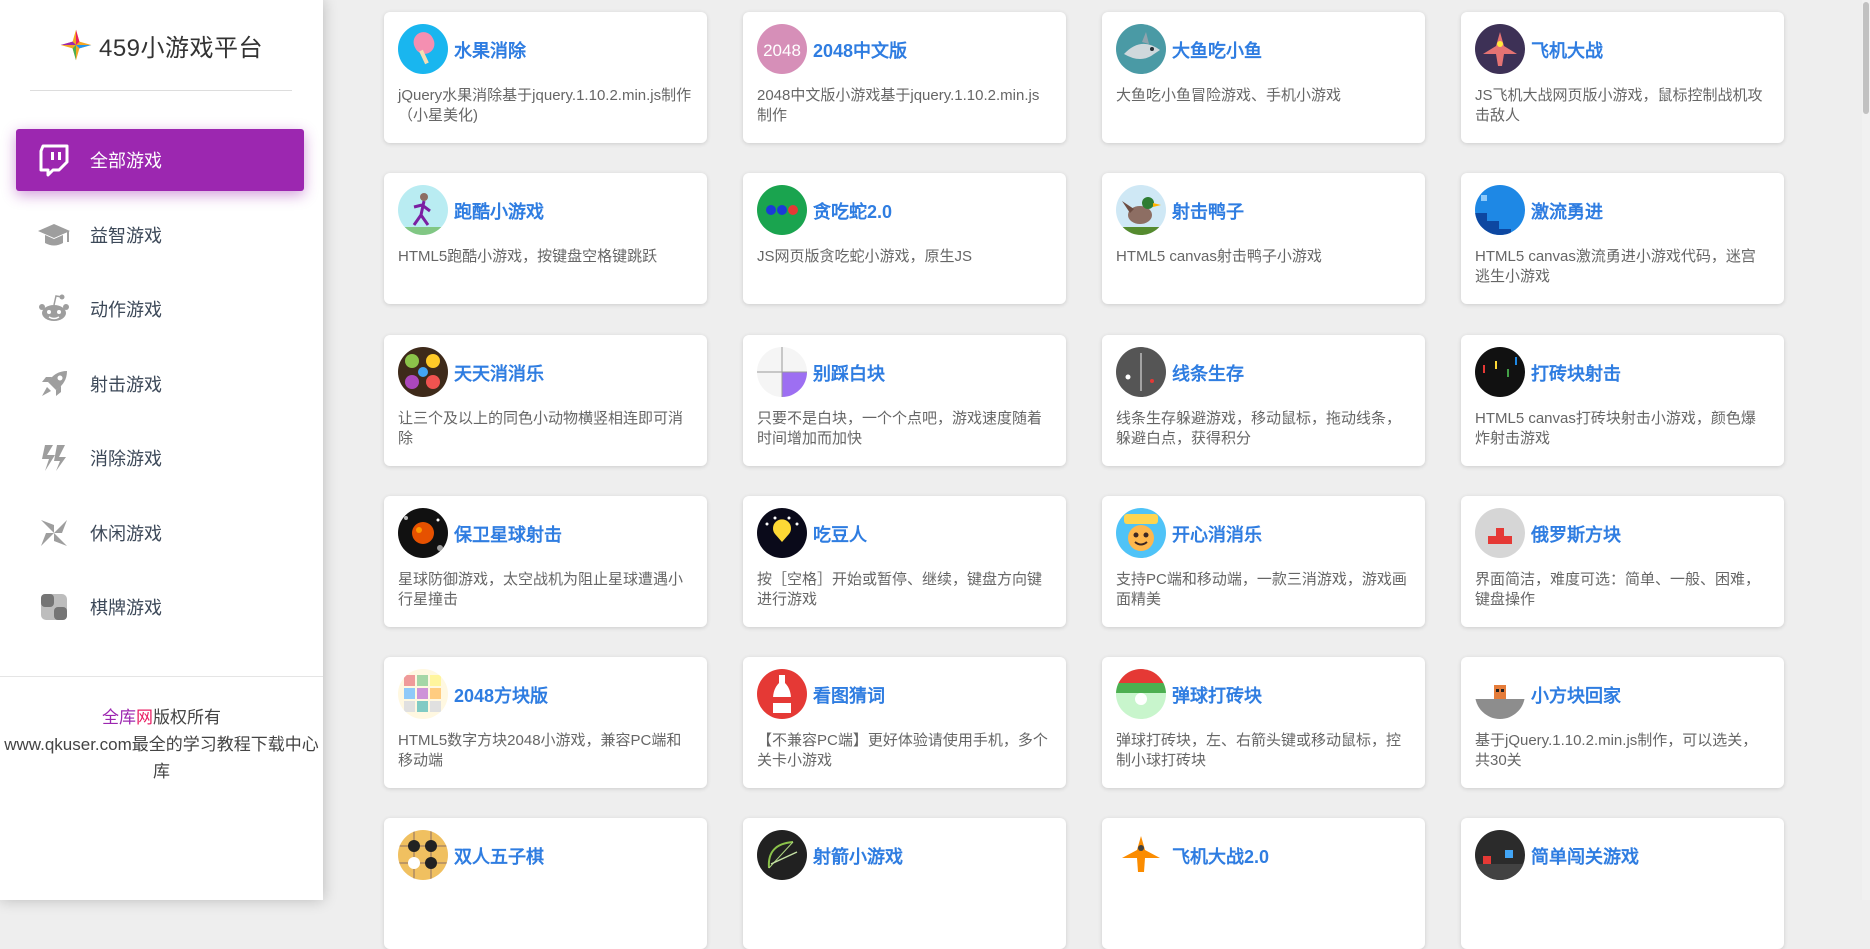 Image resolution: width=1870 pixels, height=949 pixels. What do you see at coordinates (1615, 428) in the screenshot?
I see `game-desc: HTML5 canvas打砖块射击小游戏，颜色爆炸射击游戏` at bounding box center [1615, 428].